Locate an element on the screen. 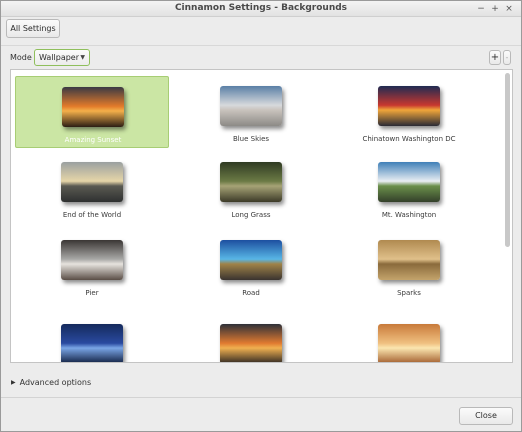  gallery-scrollbar is located at coordinates (507, 216).